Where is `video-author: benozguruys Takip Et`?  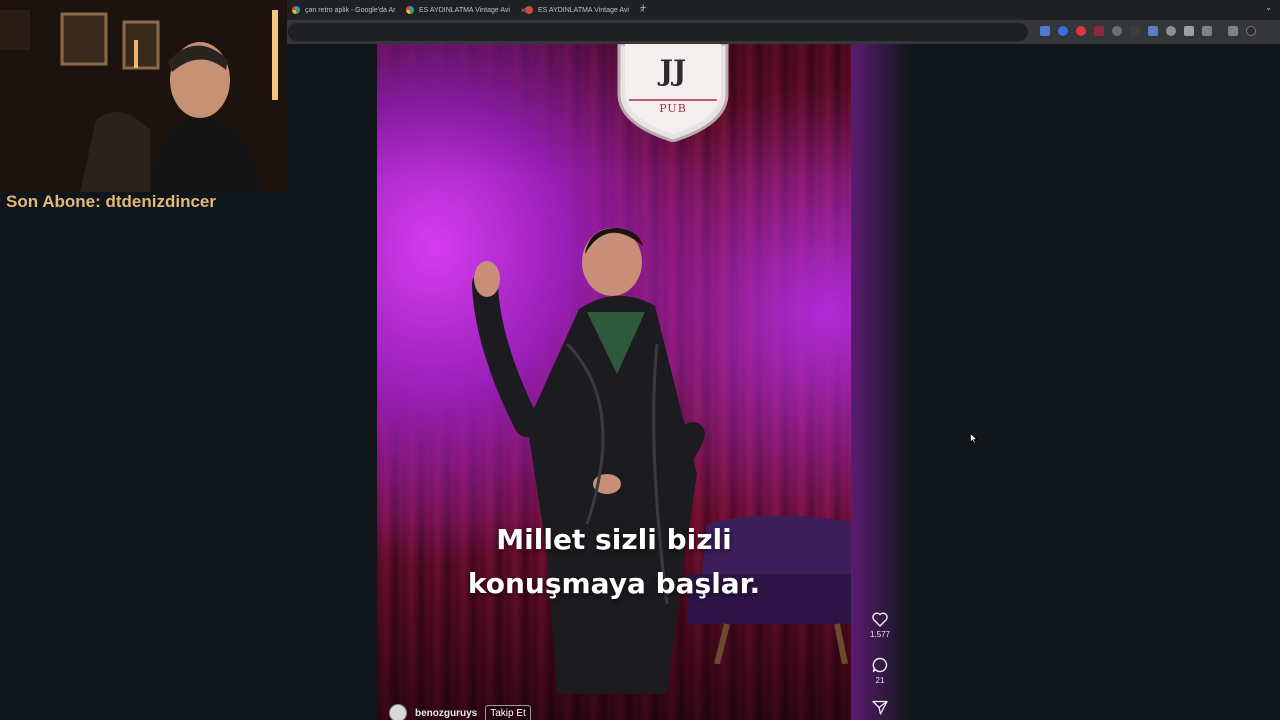
video-author: benozguruys Takip Et is located at coordinates (460, 712).